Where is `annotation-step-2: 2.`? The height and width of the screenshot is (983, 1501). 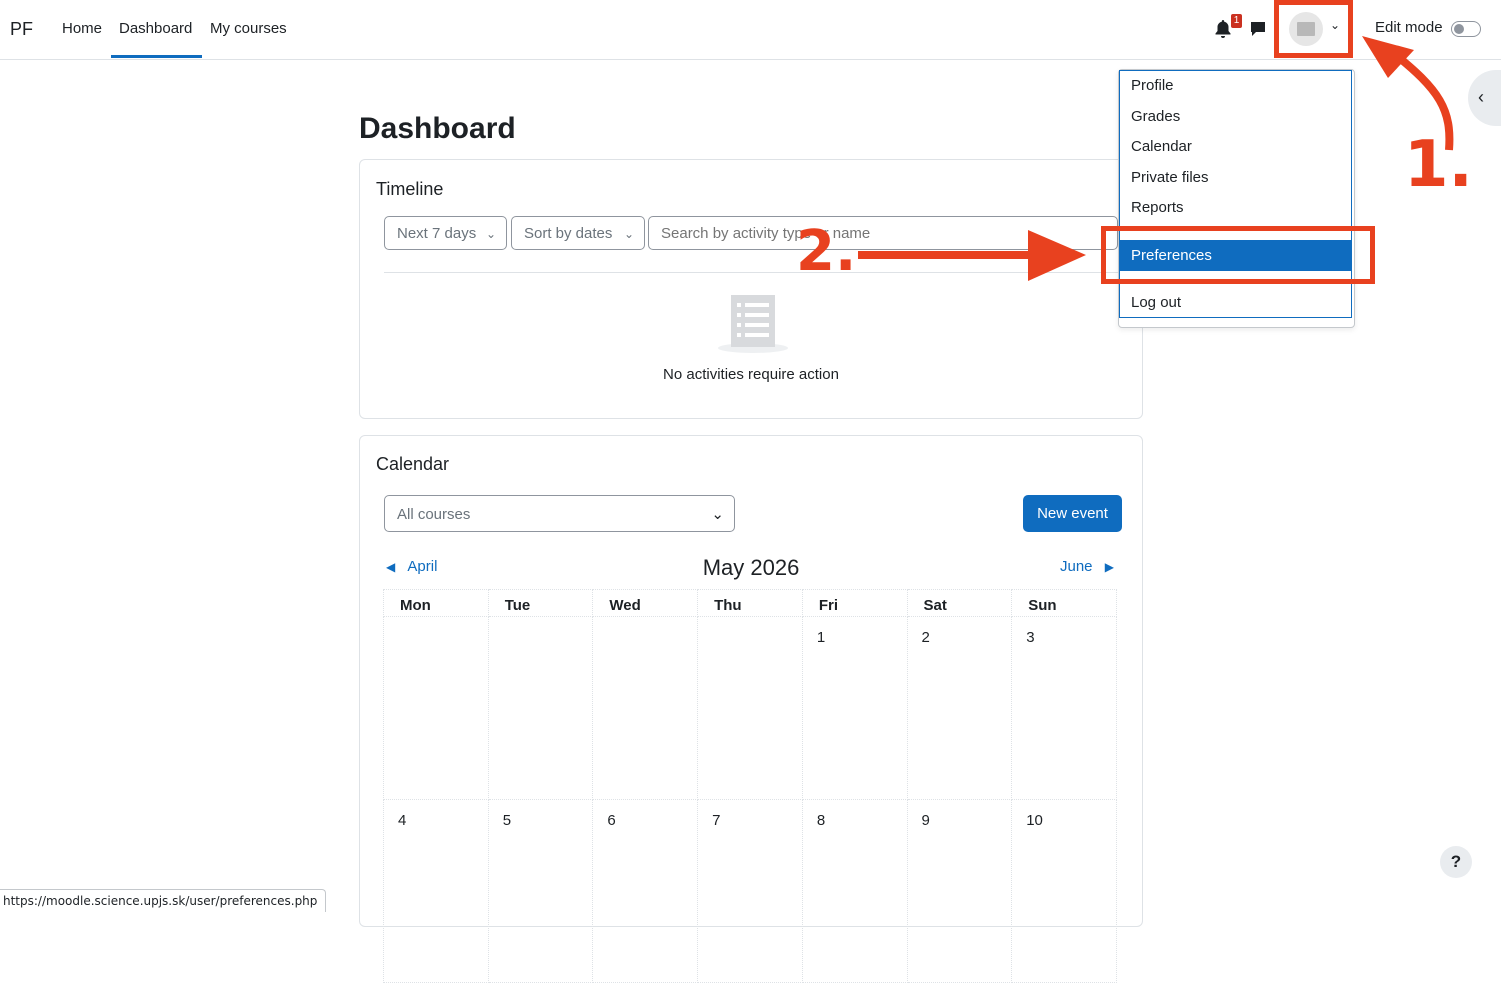 annotation-step-2: 2. is located at coordinates (826, 251).